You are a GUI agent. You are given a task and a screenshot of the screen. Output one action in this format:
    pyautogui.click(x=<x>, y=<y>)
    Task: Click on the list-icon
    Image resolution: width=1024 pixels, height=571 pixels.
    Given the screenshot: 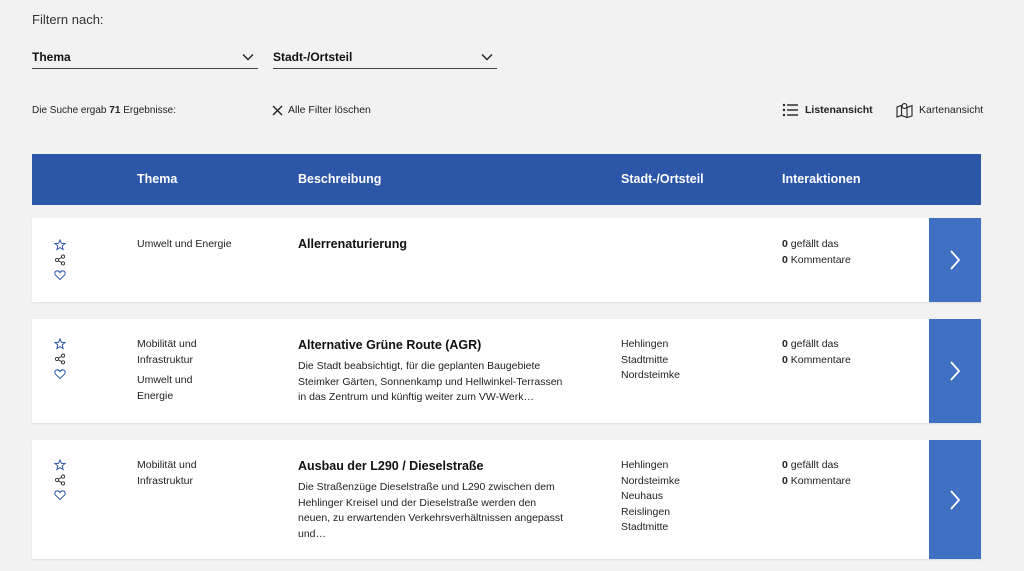 What is the action you would take?
    pyautogui.click(x=790, y=110)
    